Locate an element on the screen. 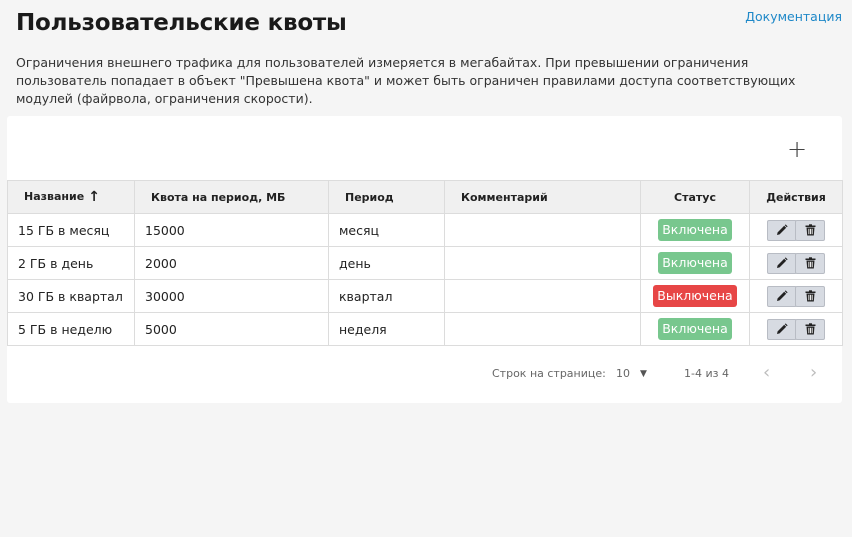 The image size is (852, 537). table-row: 30 ГБ в квартал 30000 квартал Выключена is located at coordinates (425, 296).